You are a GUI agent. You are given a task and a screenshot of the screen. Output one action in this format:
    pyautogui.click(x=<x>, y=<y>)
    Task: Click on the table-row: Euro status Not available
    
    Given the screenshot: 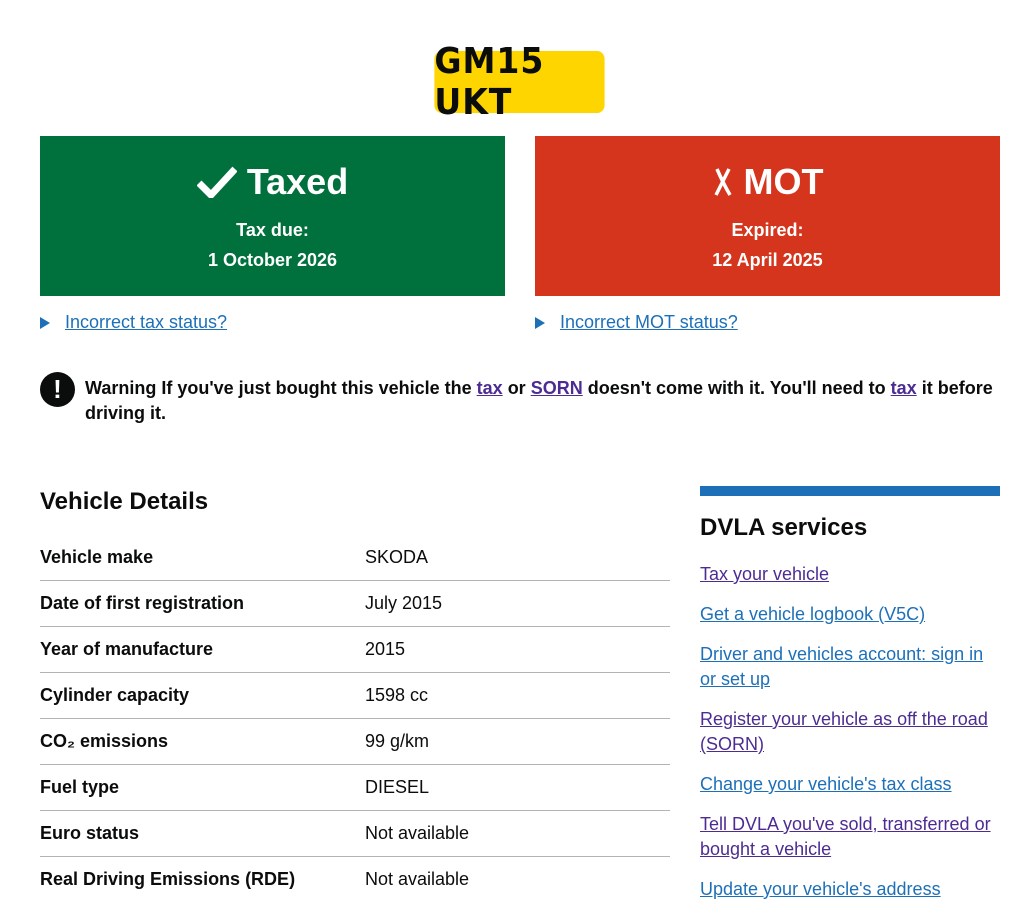 What is the action you would take?
    pyautogui.click(x=355, y=833)
    